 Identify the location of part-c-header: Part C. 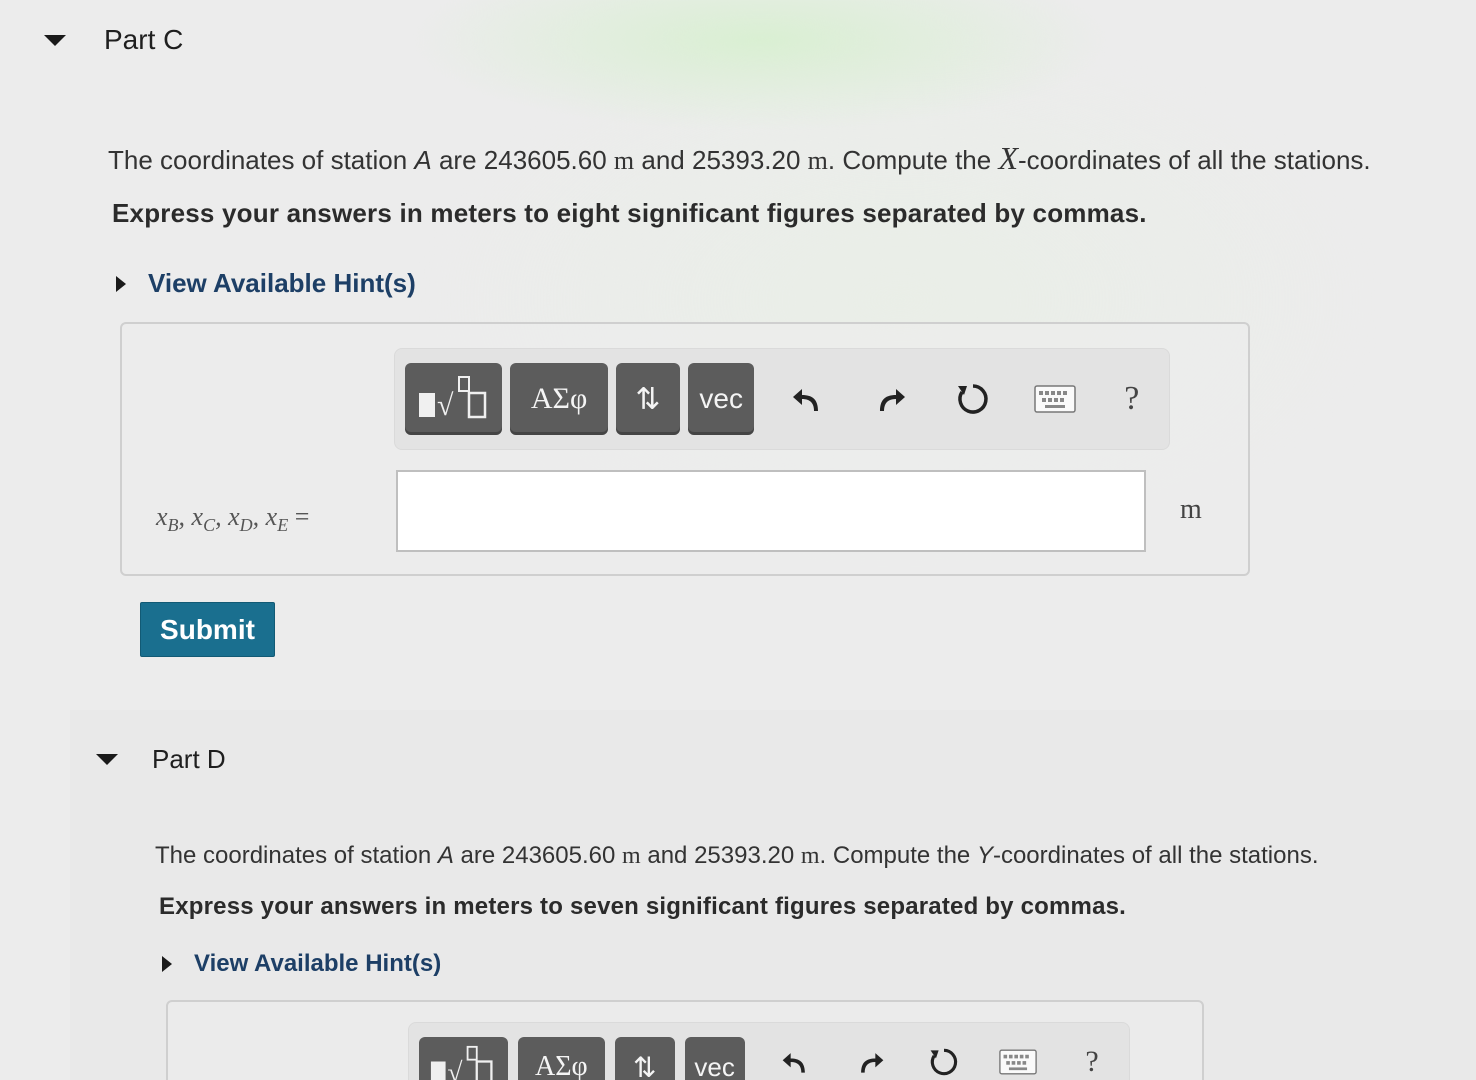
(113, 40).